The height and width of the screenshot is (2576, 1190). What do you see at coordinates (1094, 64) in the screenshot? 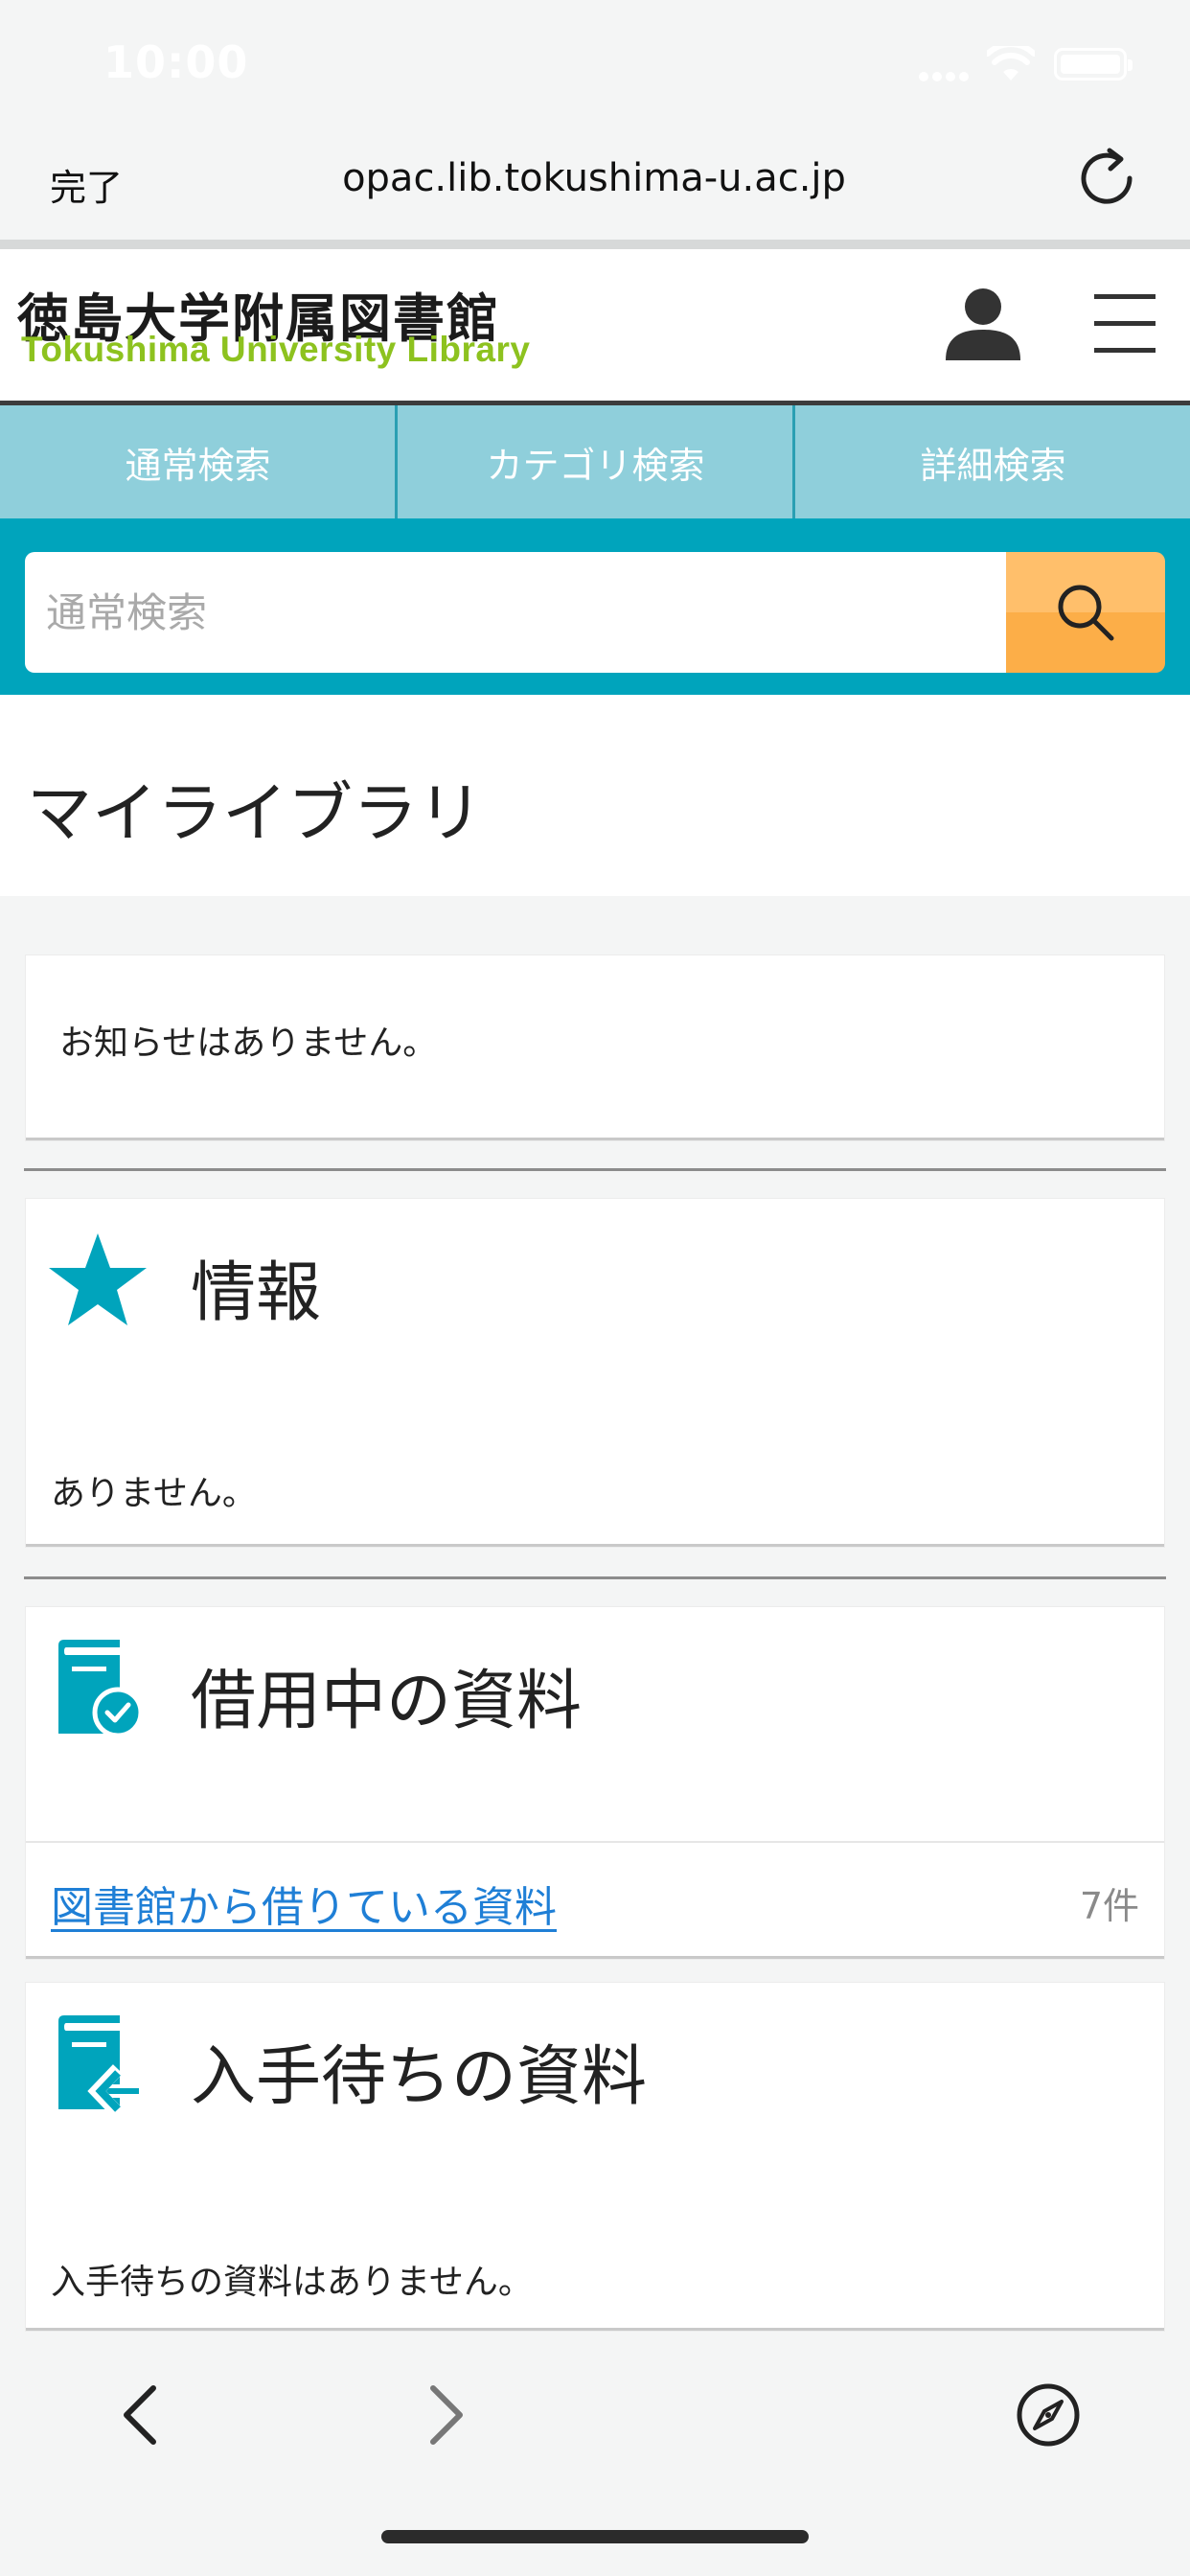
I see `battery-icon` at bounding box center [1094, 64].